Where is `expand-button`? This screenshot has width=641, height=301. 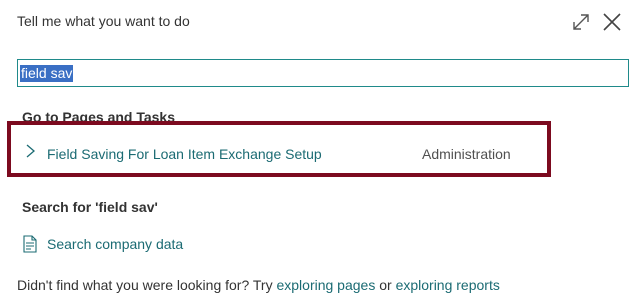 expand-button is located at coordinates (581, 22).